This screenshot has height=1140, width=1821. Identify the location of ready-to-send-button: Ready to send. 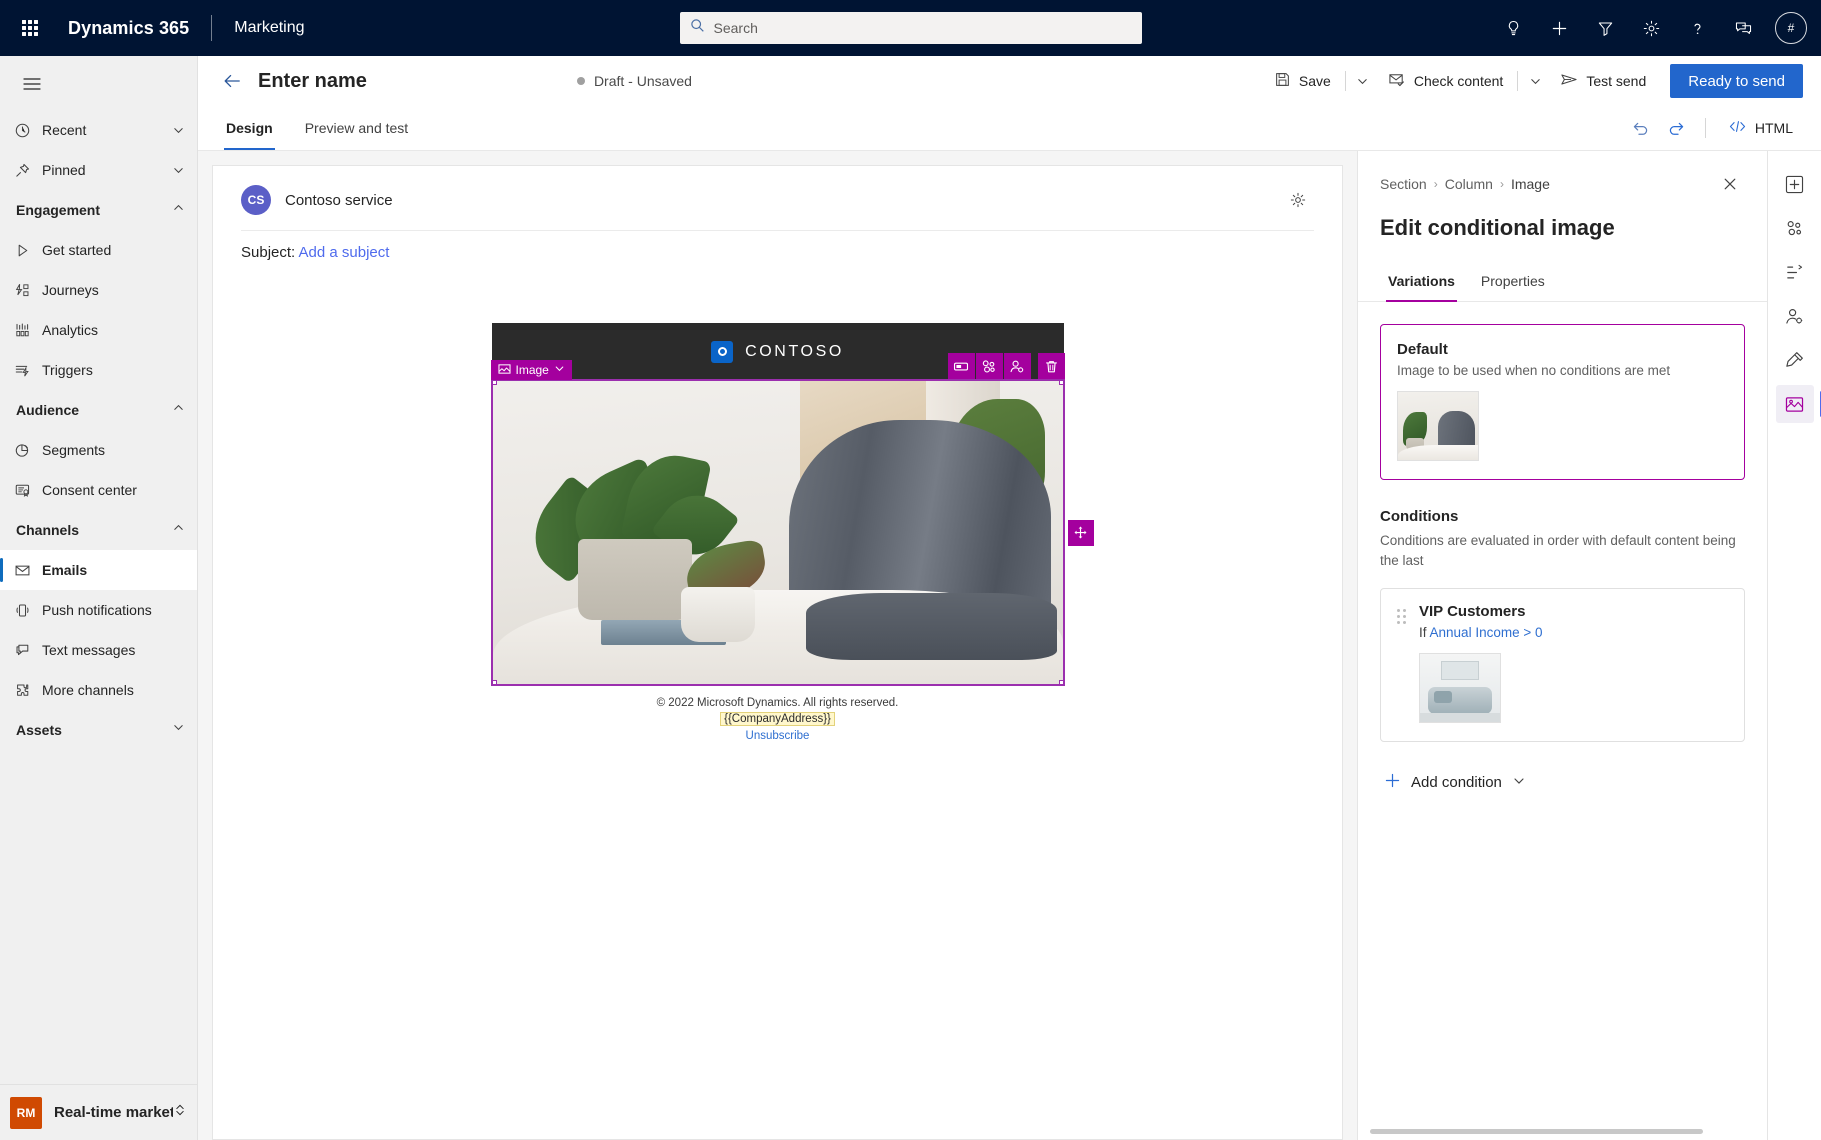
(1736, 81).